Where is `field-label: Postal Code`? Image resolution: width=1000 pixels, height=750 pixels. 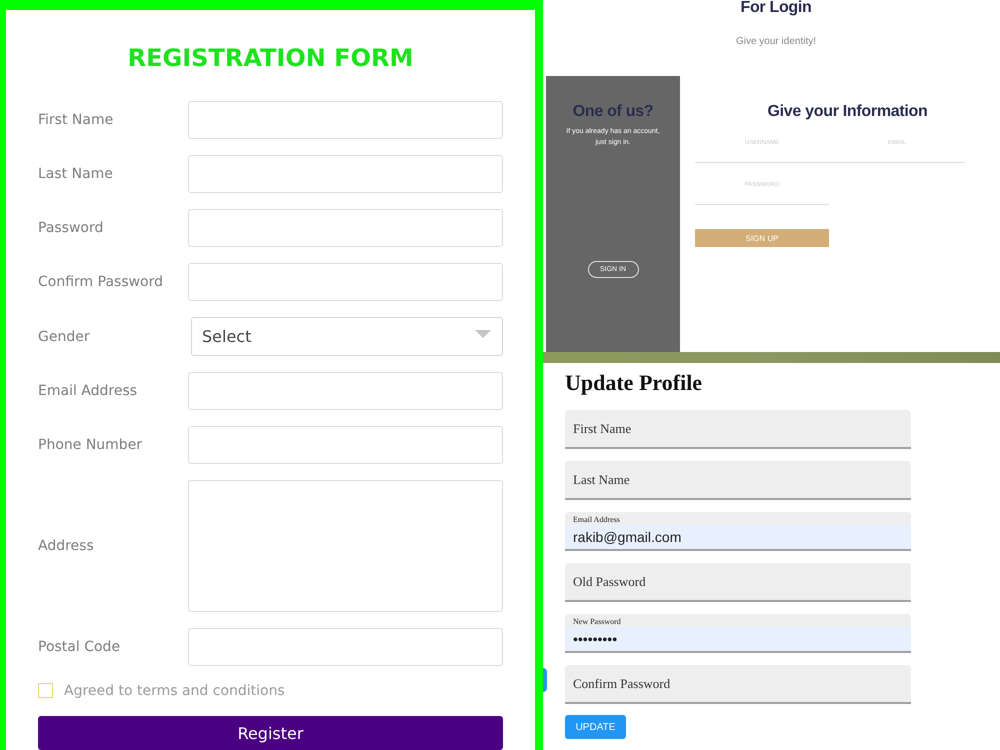 field-label: Postal Code is located at coordinates (79, 647).